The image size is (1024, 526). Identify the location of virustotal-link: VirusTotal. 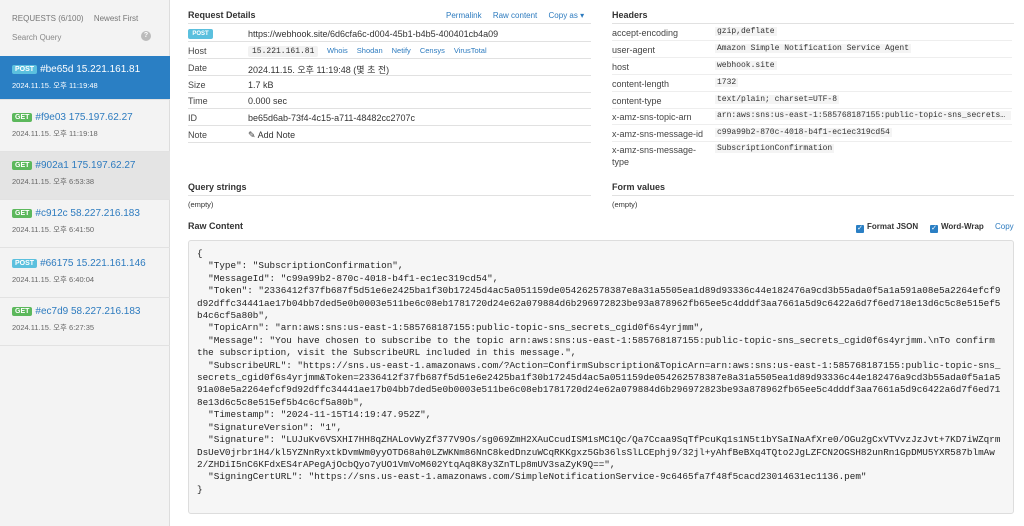
(470, 50).